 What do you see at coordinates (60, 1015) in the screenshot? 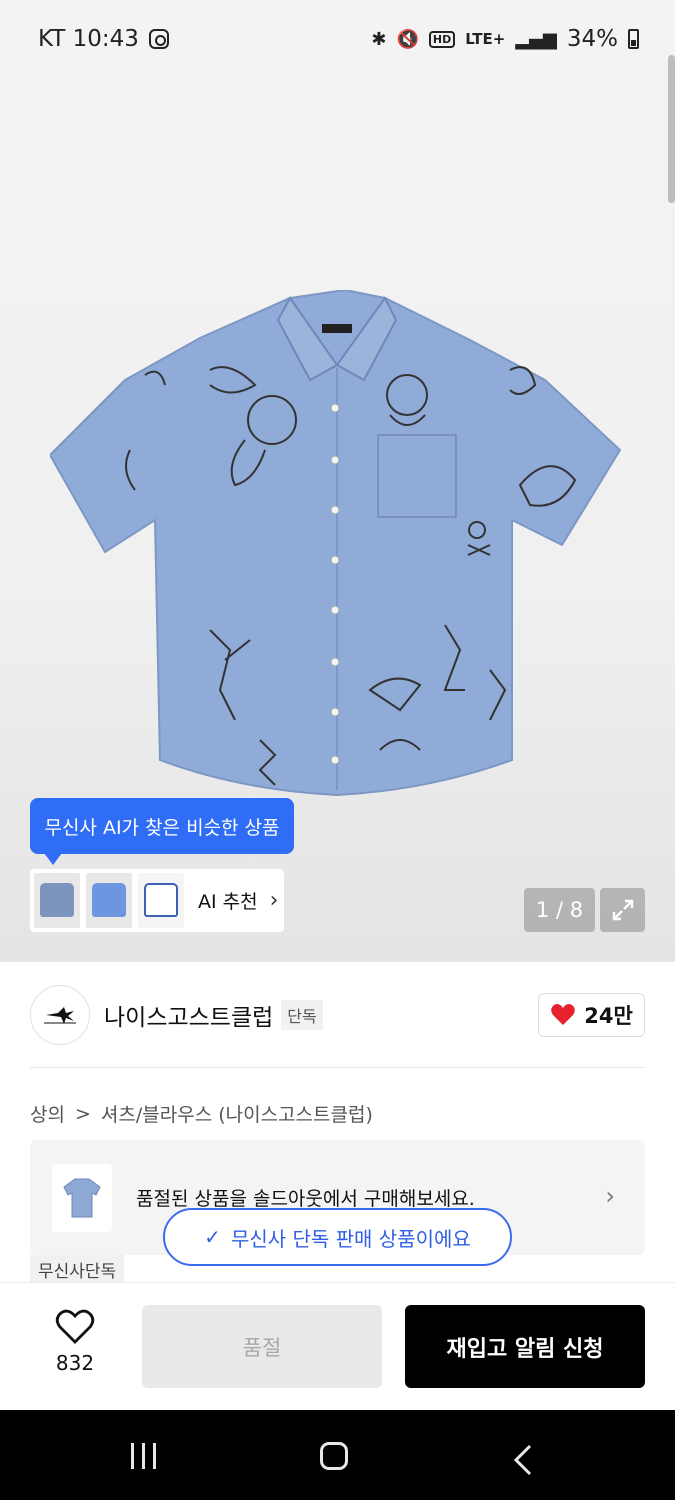
I see `brand-logo` at bounding box center [60, 1015].